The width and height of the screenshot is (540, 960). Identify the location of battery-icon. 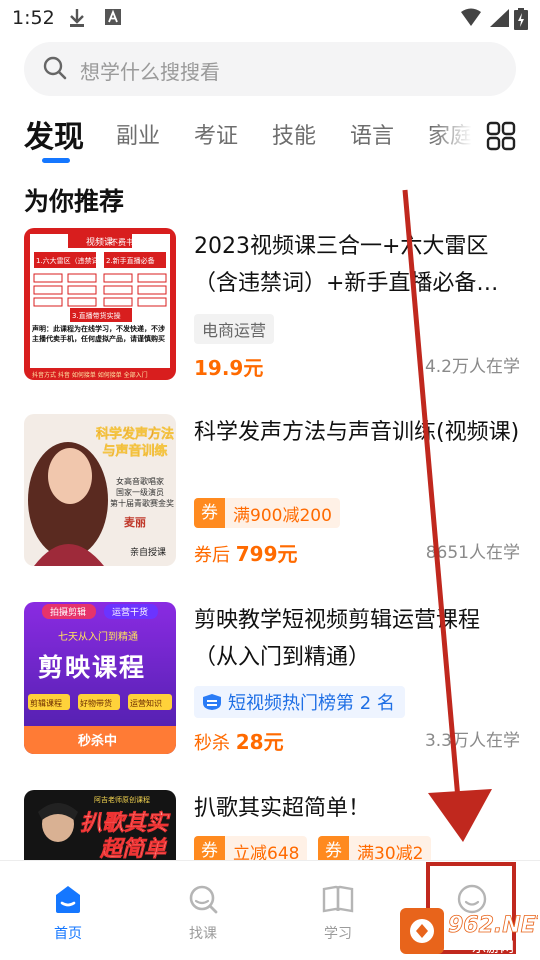
(521, 19).